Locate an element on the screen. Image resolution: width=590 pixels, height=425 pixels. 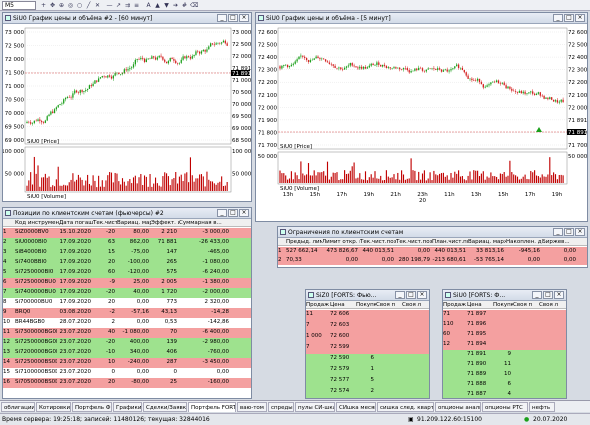
arrow-icon: ➔ is located at coordinates (175, 5).